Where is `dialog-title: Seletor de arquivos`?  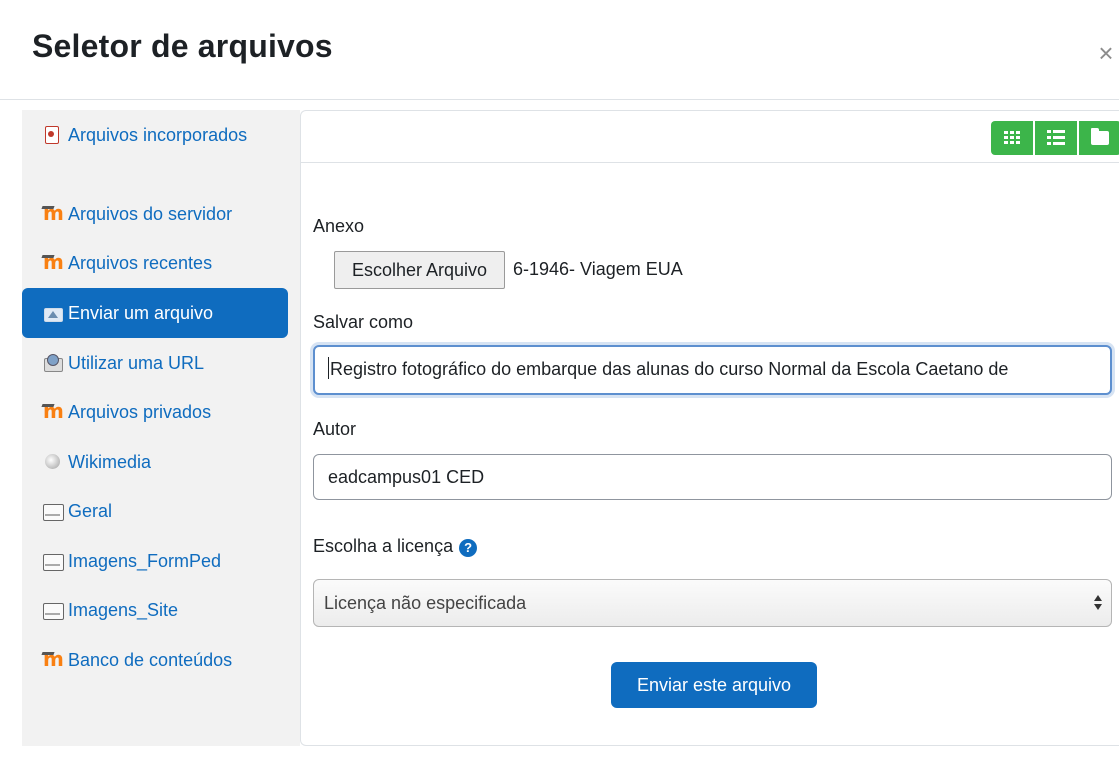
dialog-title: Seletor de arquivos is located at coordinates (182, 46).